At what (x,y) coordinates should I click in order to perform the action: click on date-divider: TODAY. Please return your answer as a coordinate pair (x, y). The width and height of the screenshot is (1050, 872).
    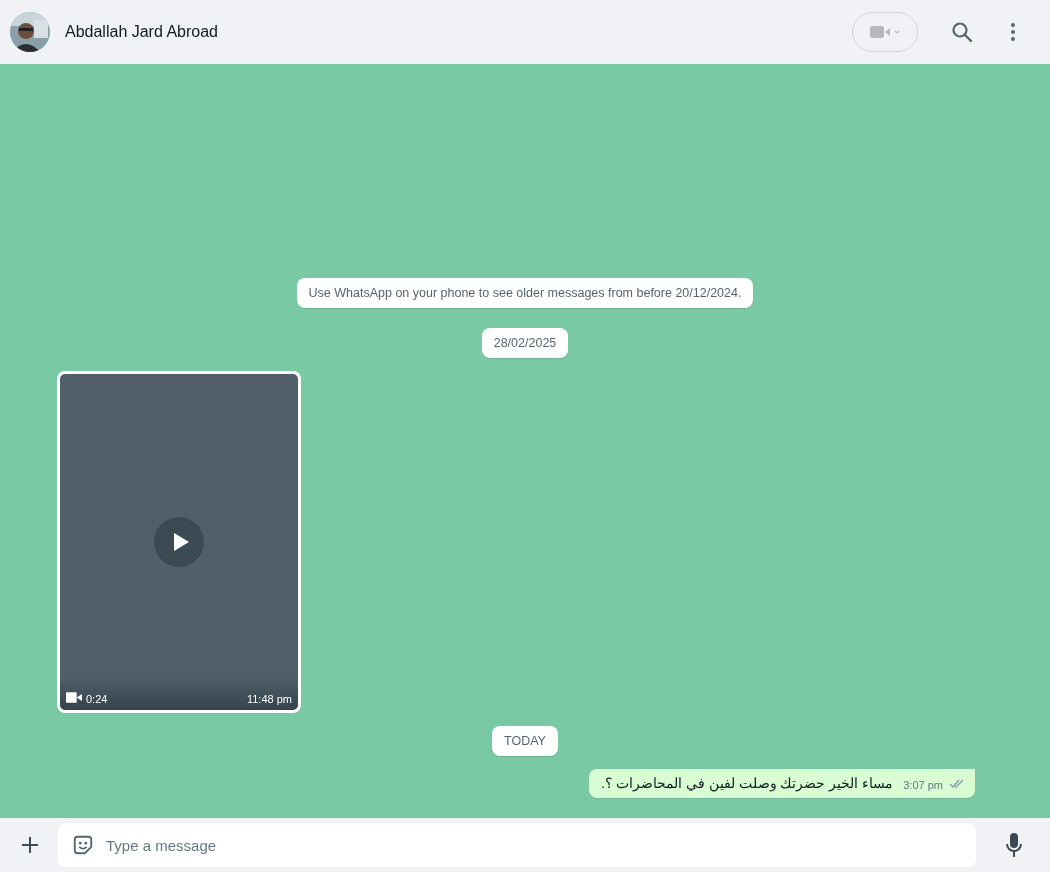
    Looking at the image, I should click on (525, 741).